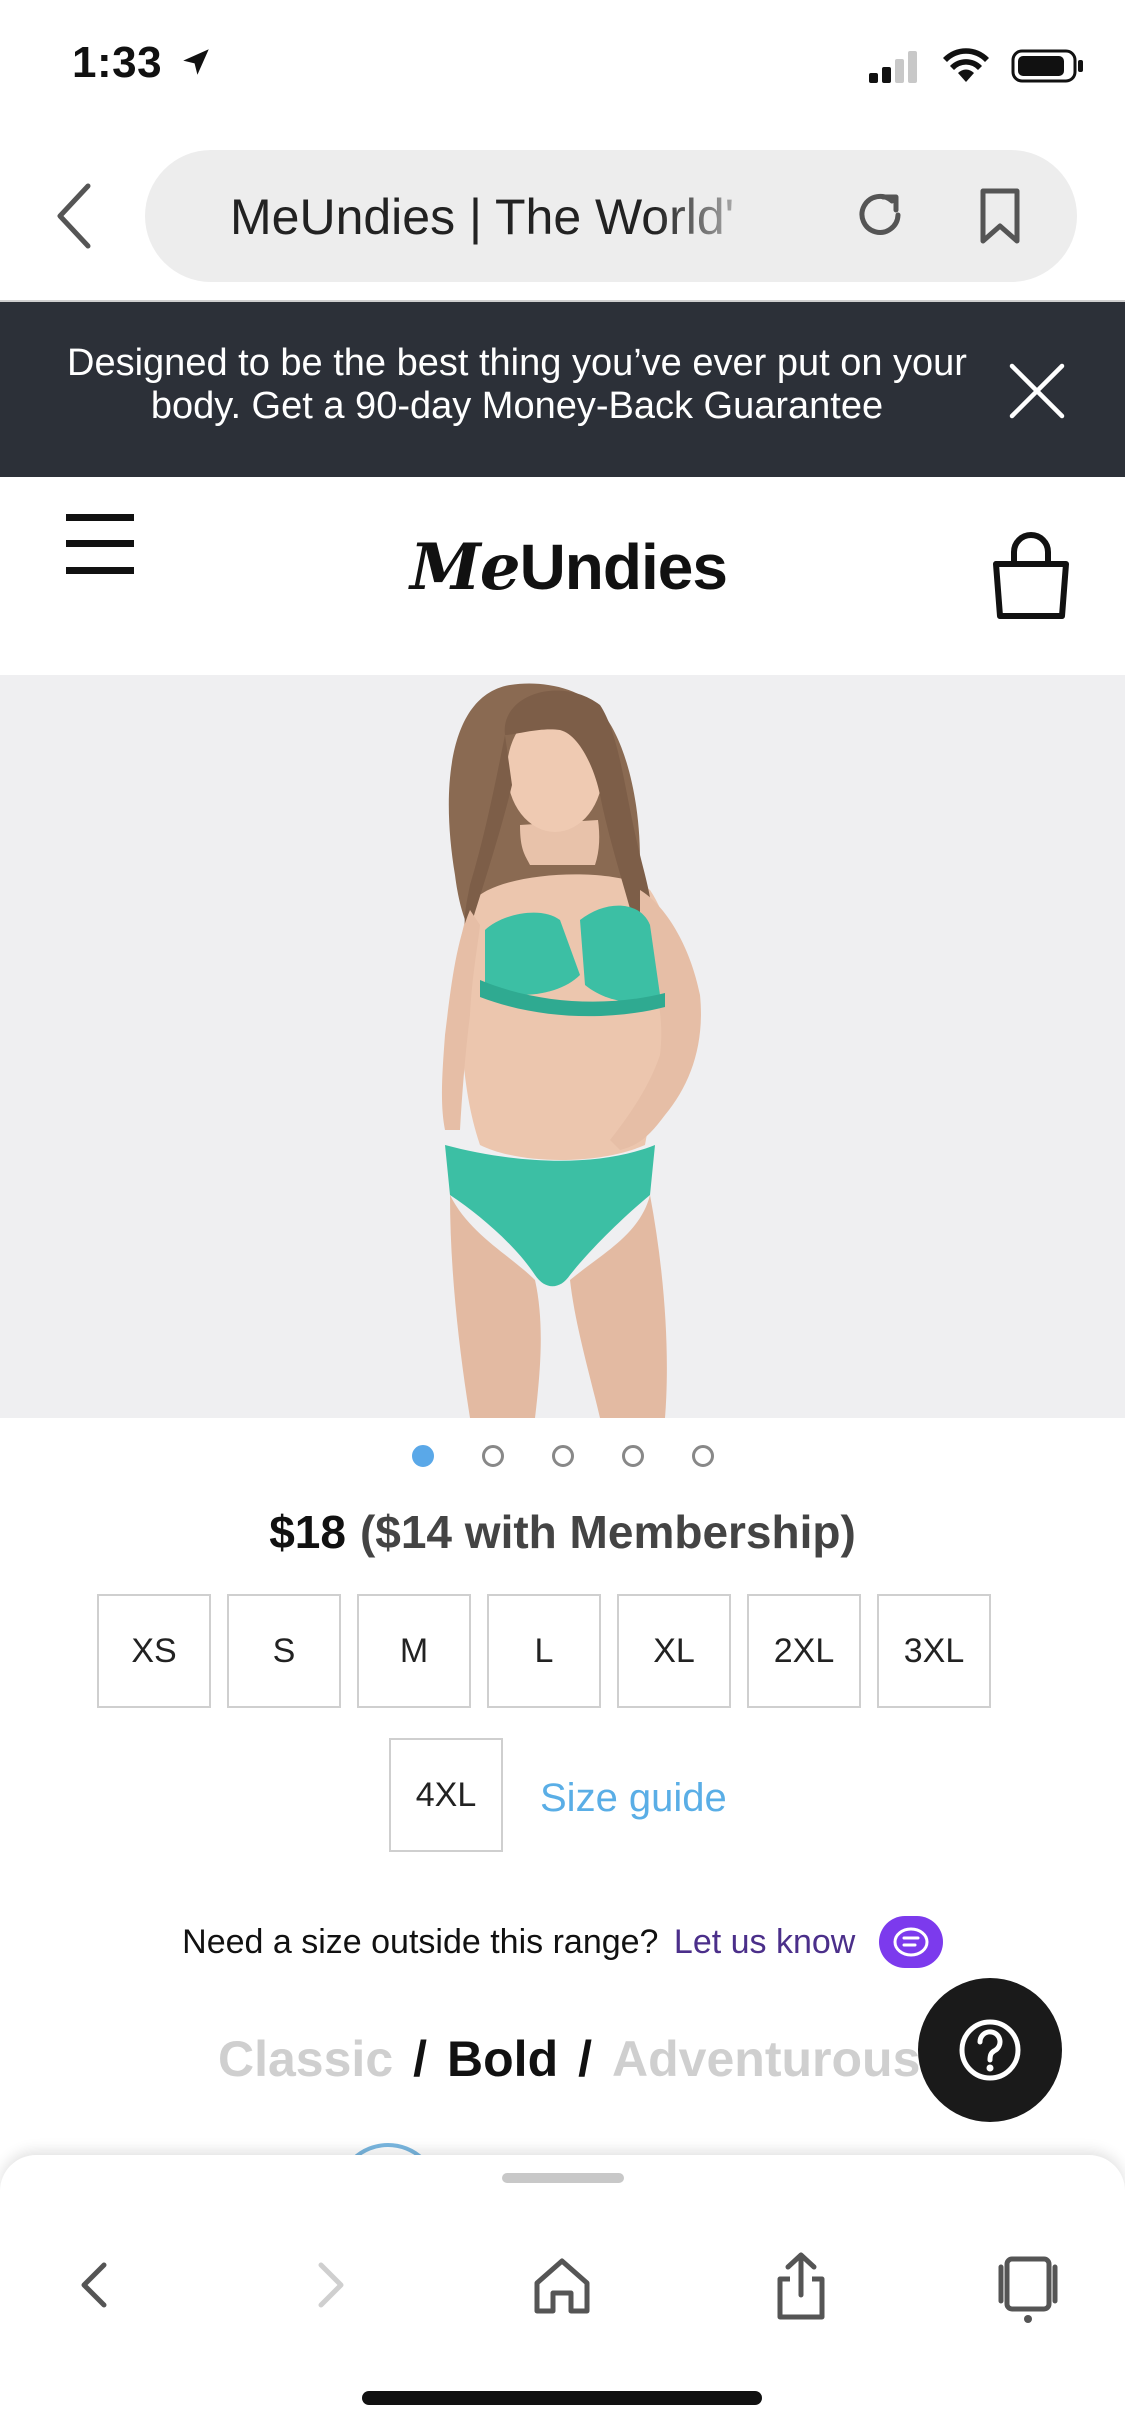 The height and width of the screenshot is (2436, 1125). What do you see at coordinates (307, 1532) in the screenshot?
I see `price: $18` at bounding box center [307, 1532].